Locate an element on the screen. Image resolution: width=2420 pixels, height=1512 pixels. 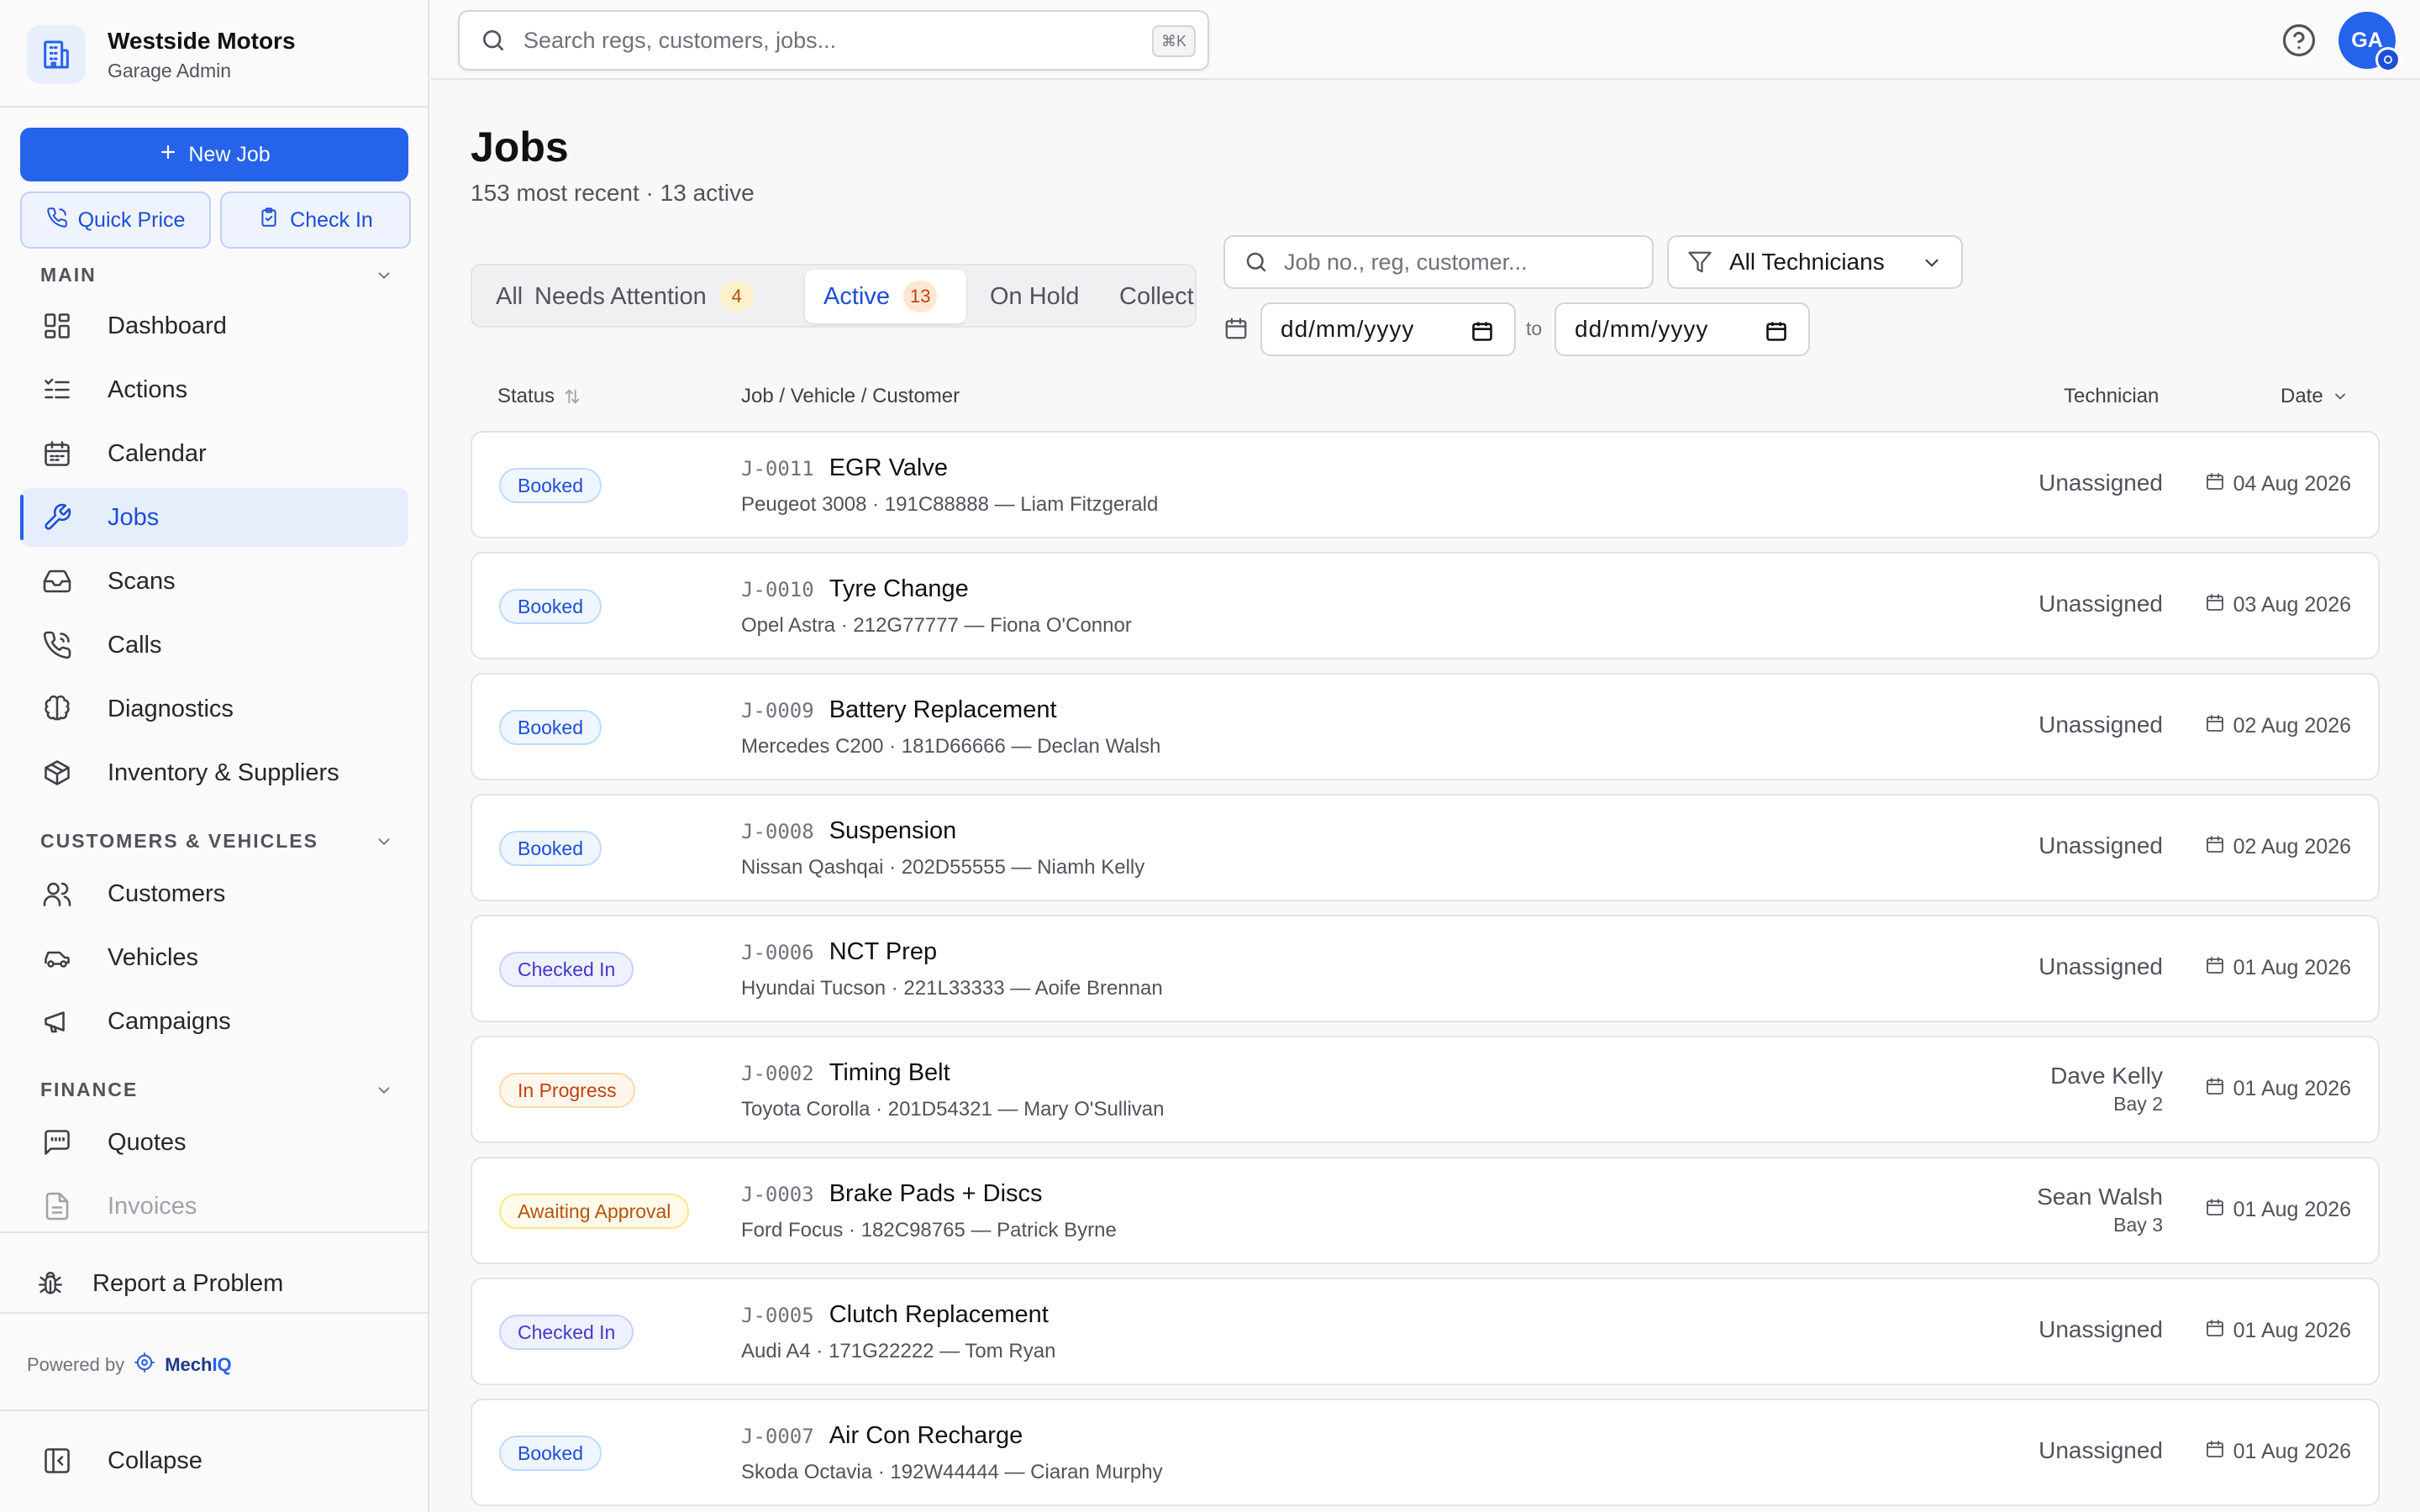
global-search-input: Search regs, customers, jobs... ⌘K is located at coordinates (833, 40).